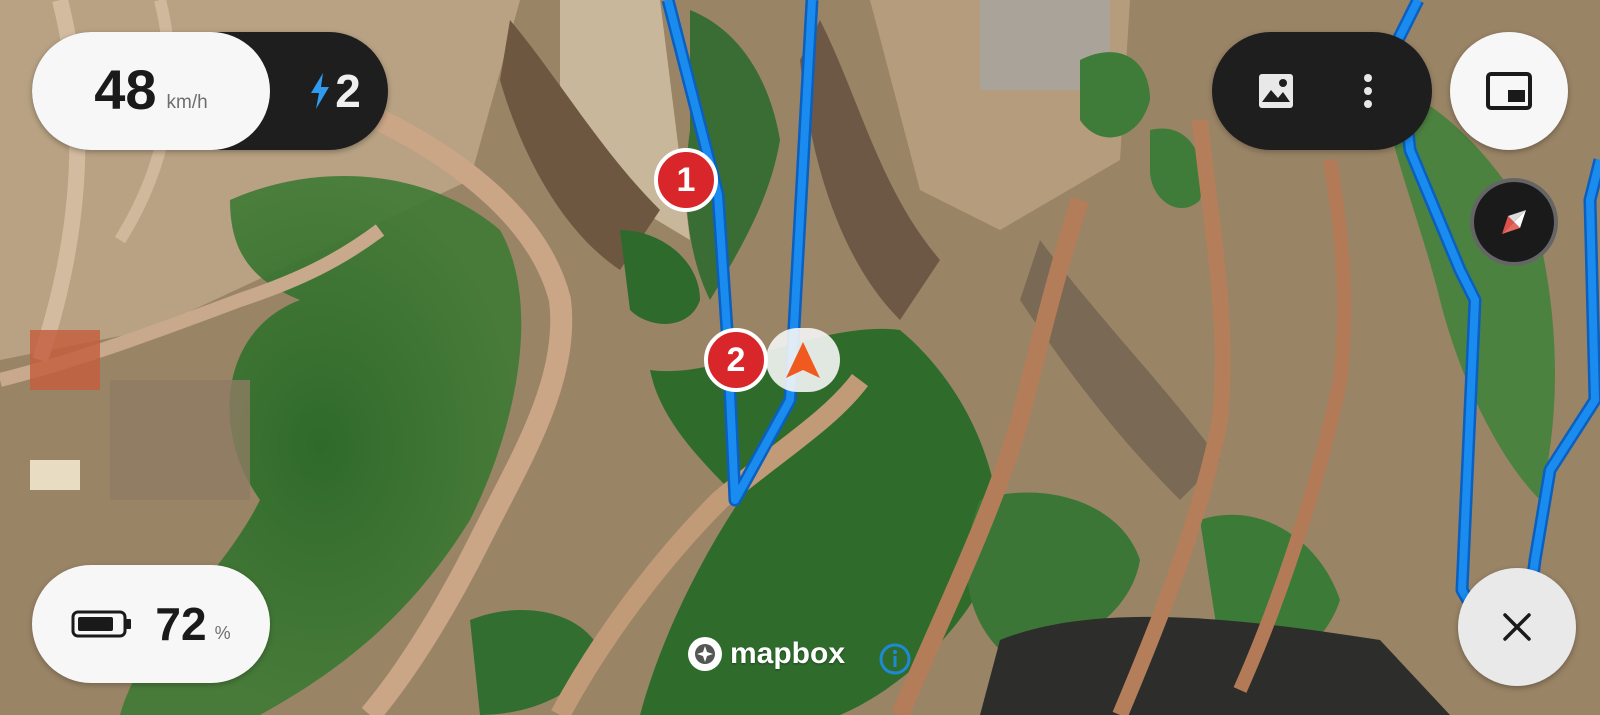 The image size is (1600, 715). I want to click on picture-in-picture-icon, so click(1509, 91).